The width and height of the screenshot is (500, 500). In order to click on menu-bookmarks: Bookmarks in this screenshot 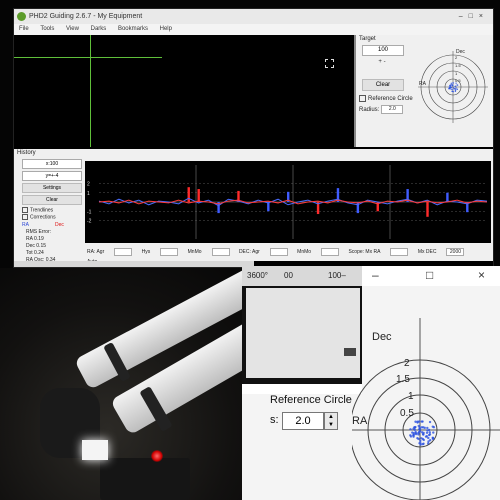, I will do `click(133, 29)`.